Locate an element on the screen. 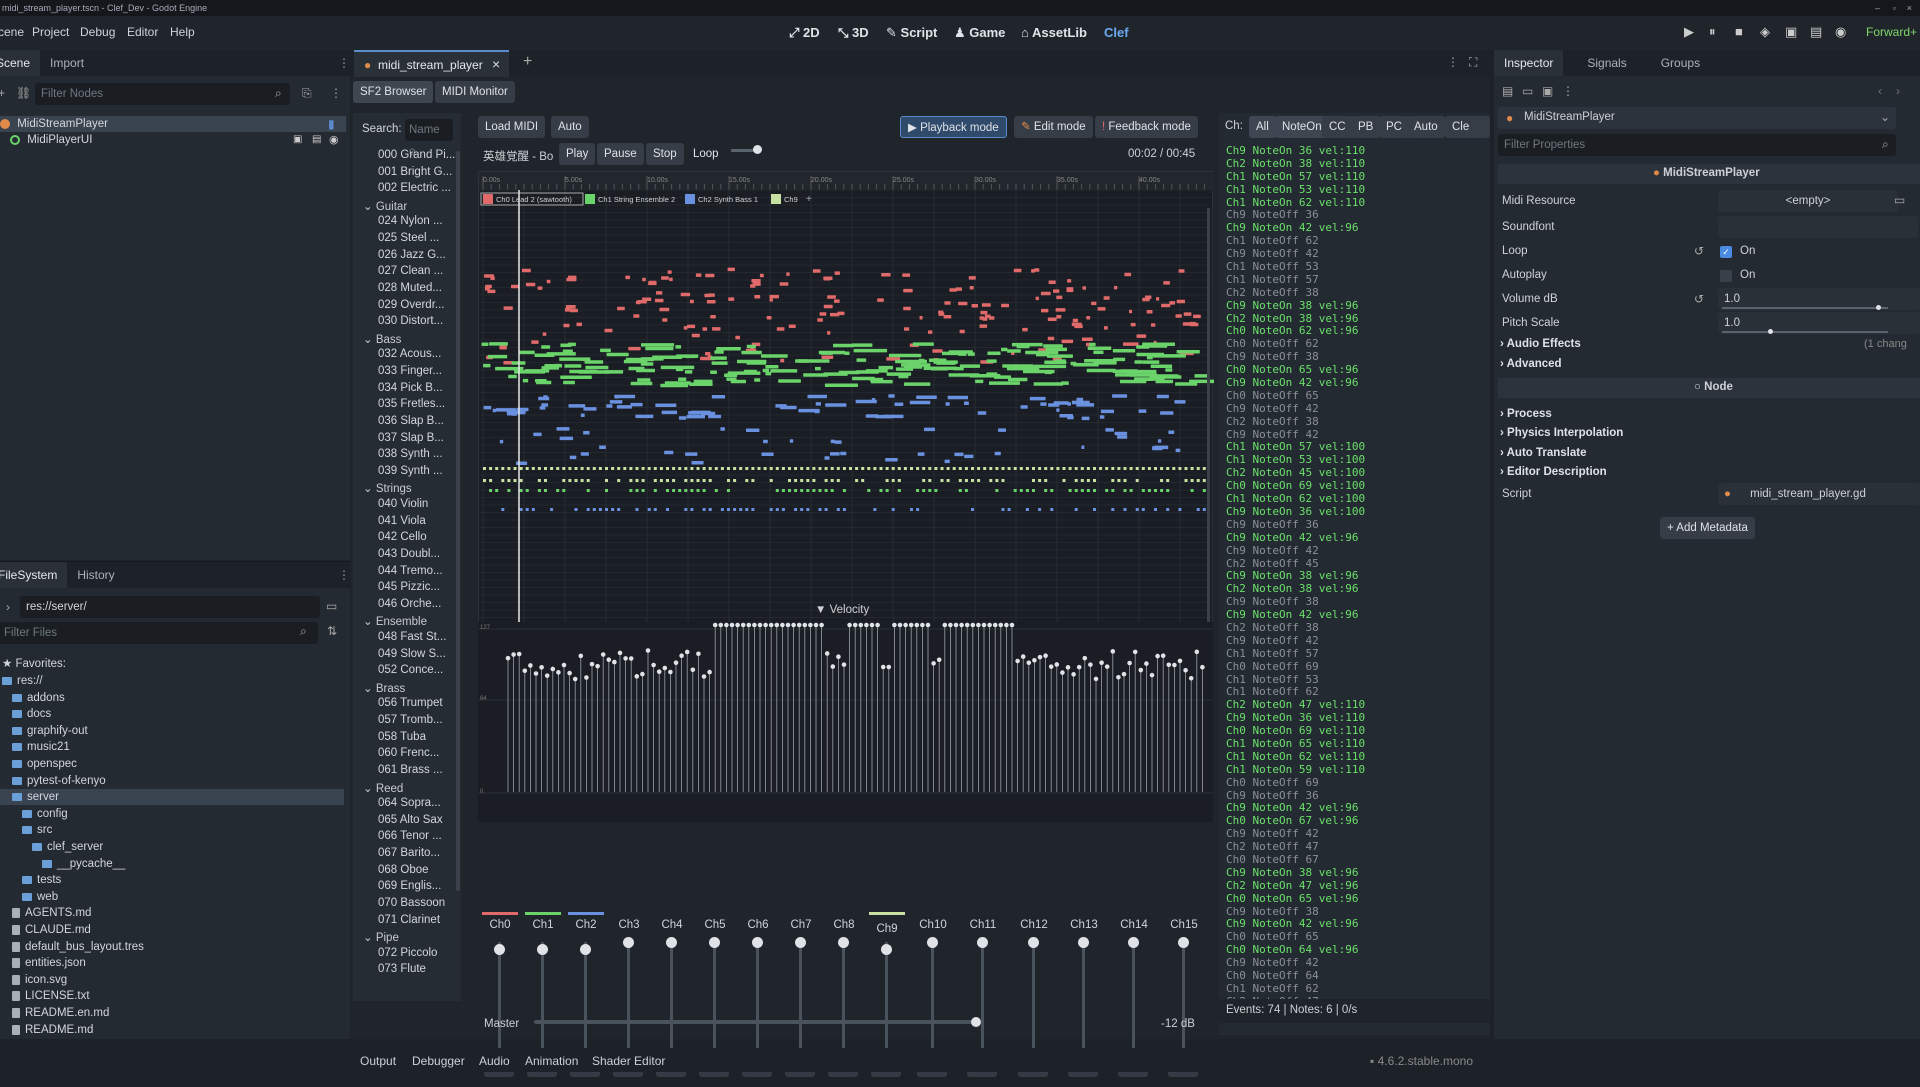  options-icon: ⋮ is located at coordinates (1568, 91).